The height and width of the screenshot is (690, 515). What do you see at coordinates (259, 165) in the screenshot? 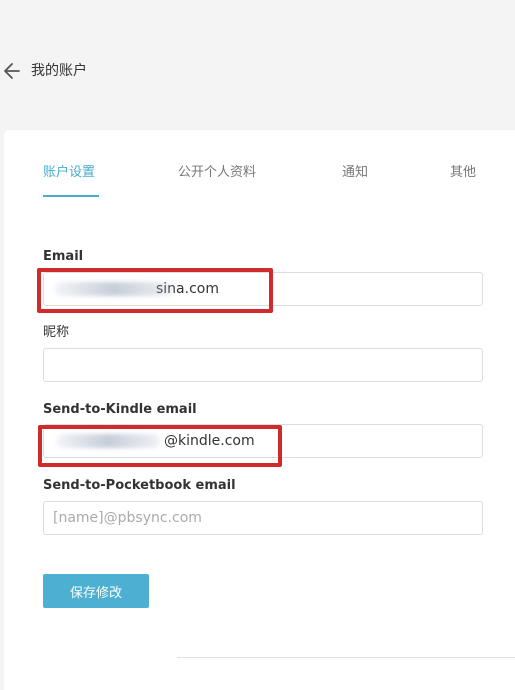
I see `account-tabs: 账户设置 公开个人资料 通知 其他` at bounding box center [259, 165].